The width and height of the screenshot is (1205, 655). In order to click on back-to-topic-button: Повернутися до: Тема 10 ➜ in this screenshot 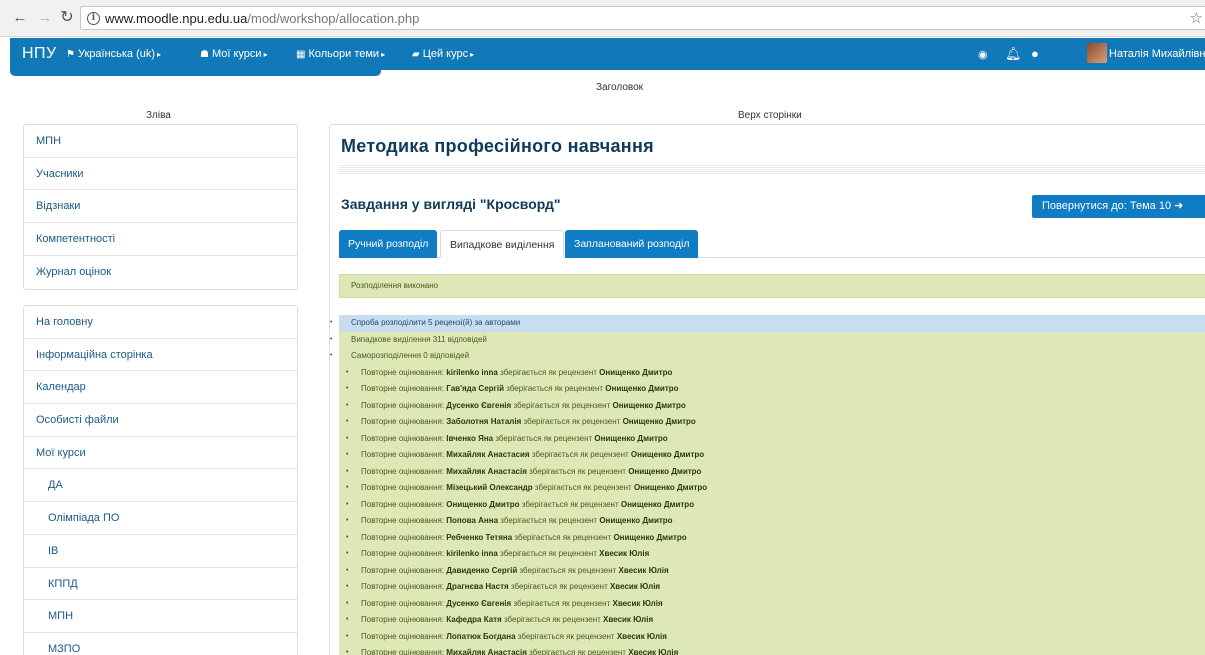, I will do `click(1118, 206)`.